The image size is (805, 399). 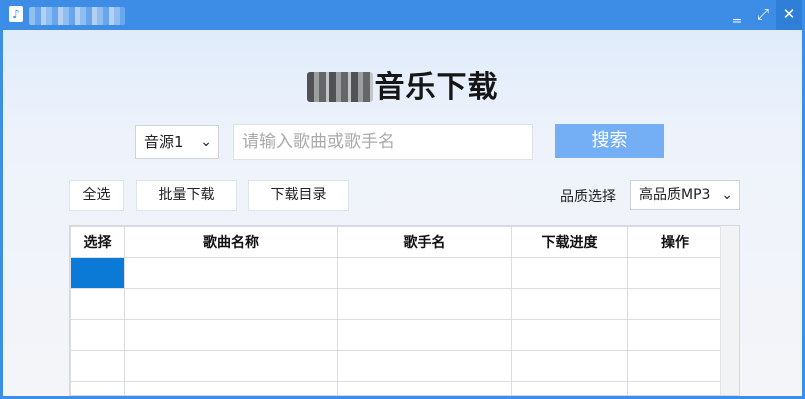 I want to click on close-button: ✕, so click(x=789, y=15).